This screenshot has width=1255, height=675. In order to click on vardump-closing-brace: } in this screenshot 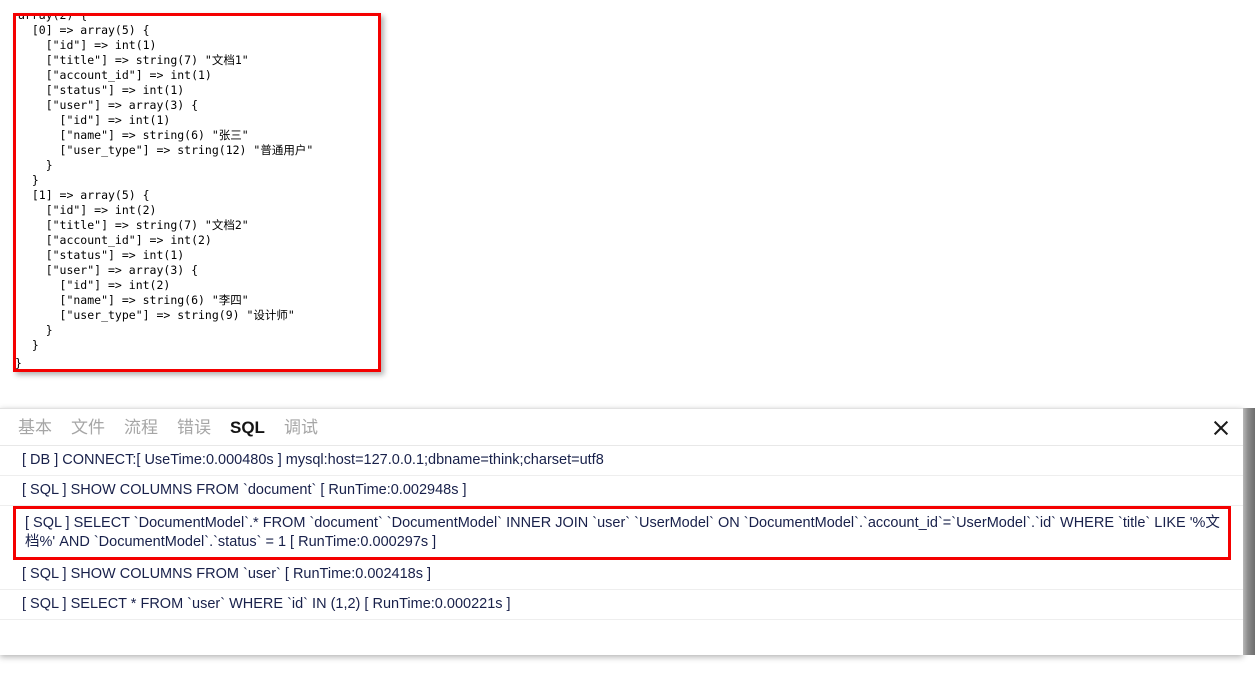, I will do `click(18, 363)`.